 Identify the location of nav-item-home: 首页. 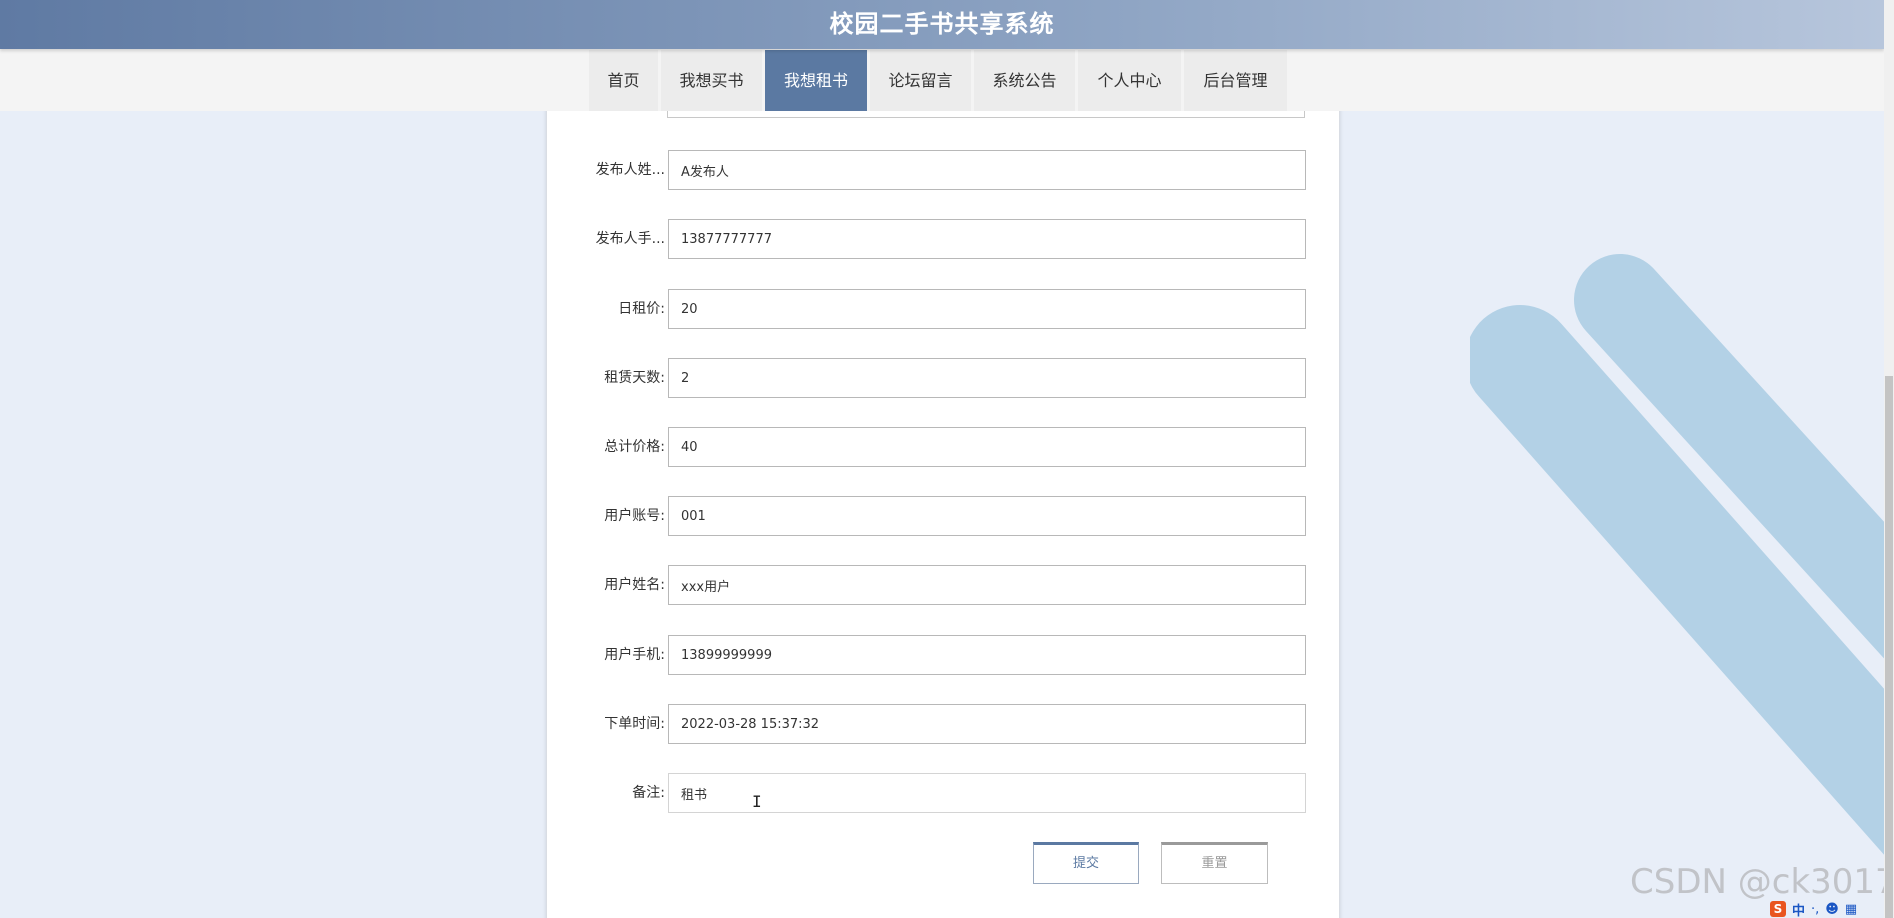
(623, 80).